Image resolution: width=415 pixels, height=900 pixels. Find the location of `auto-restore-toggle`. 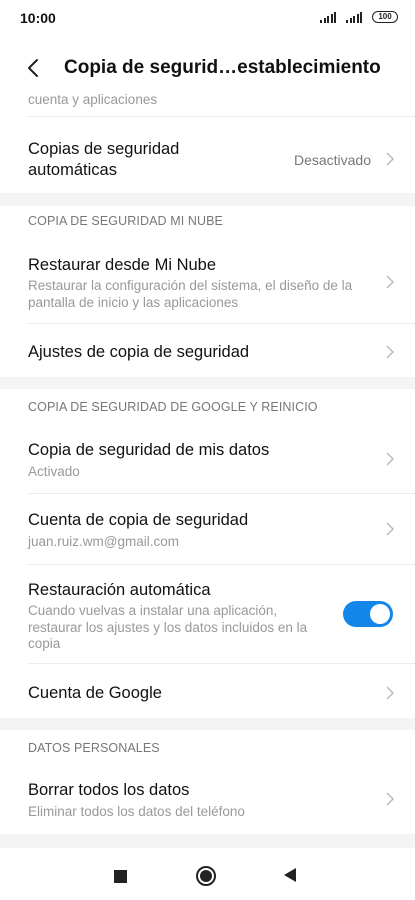

auto-restore-toggle is located at coordinates (368, 614).